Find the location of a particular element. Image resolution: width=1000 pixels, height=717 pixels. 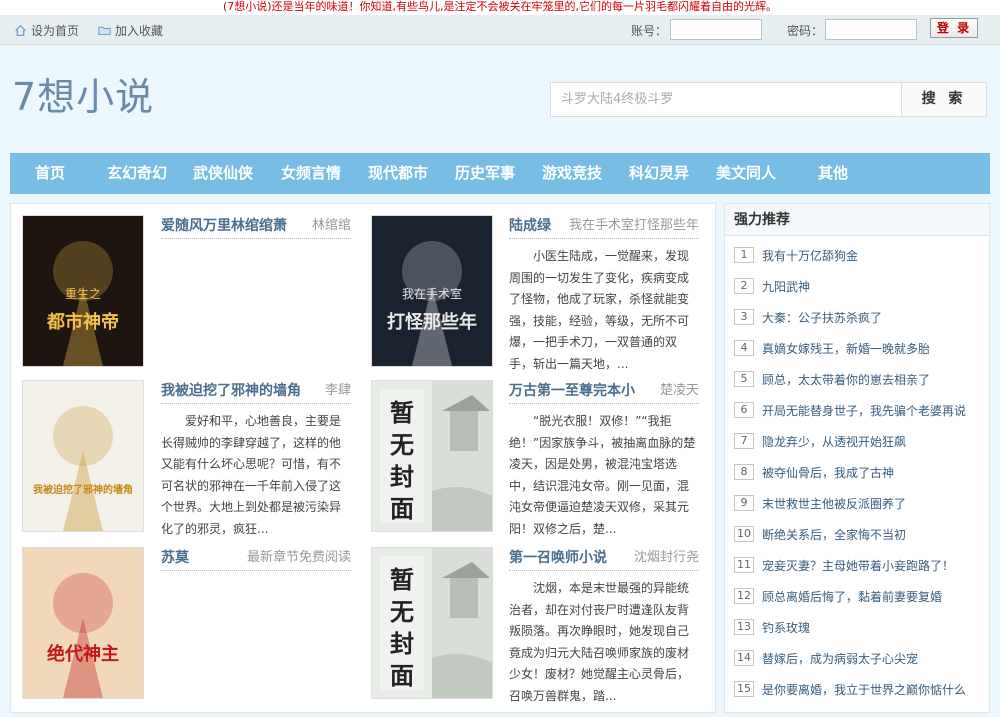

cover-image: 绝代神主 is located at coordinates (83, 623).